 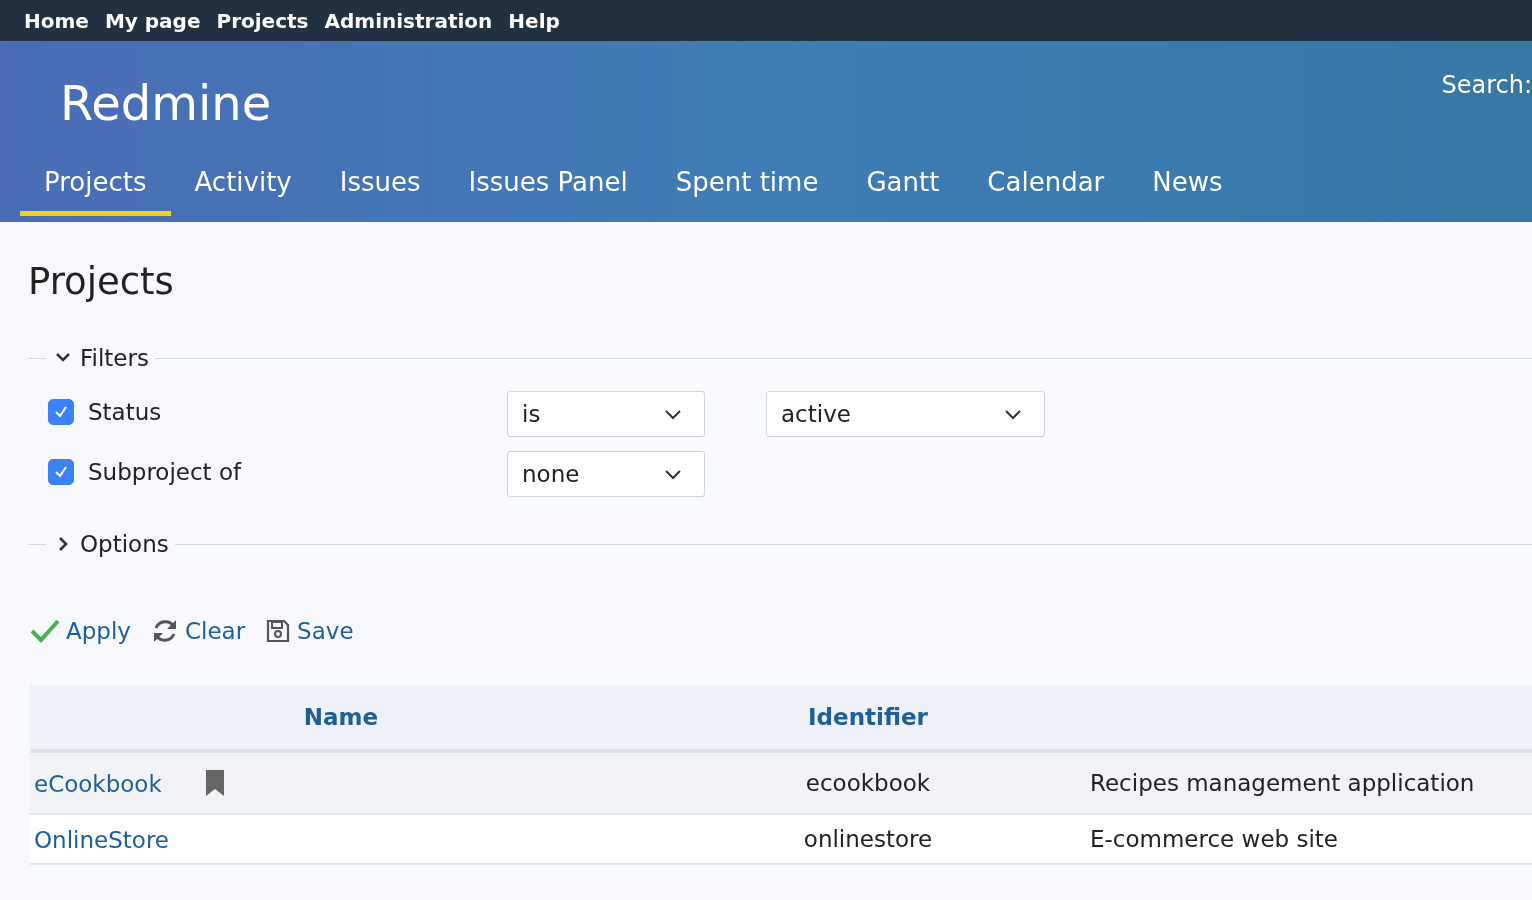 I want to click on project-link: OnlineStore, so click(x=101, y=839).